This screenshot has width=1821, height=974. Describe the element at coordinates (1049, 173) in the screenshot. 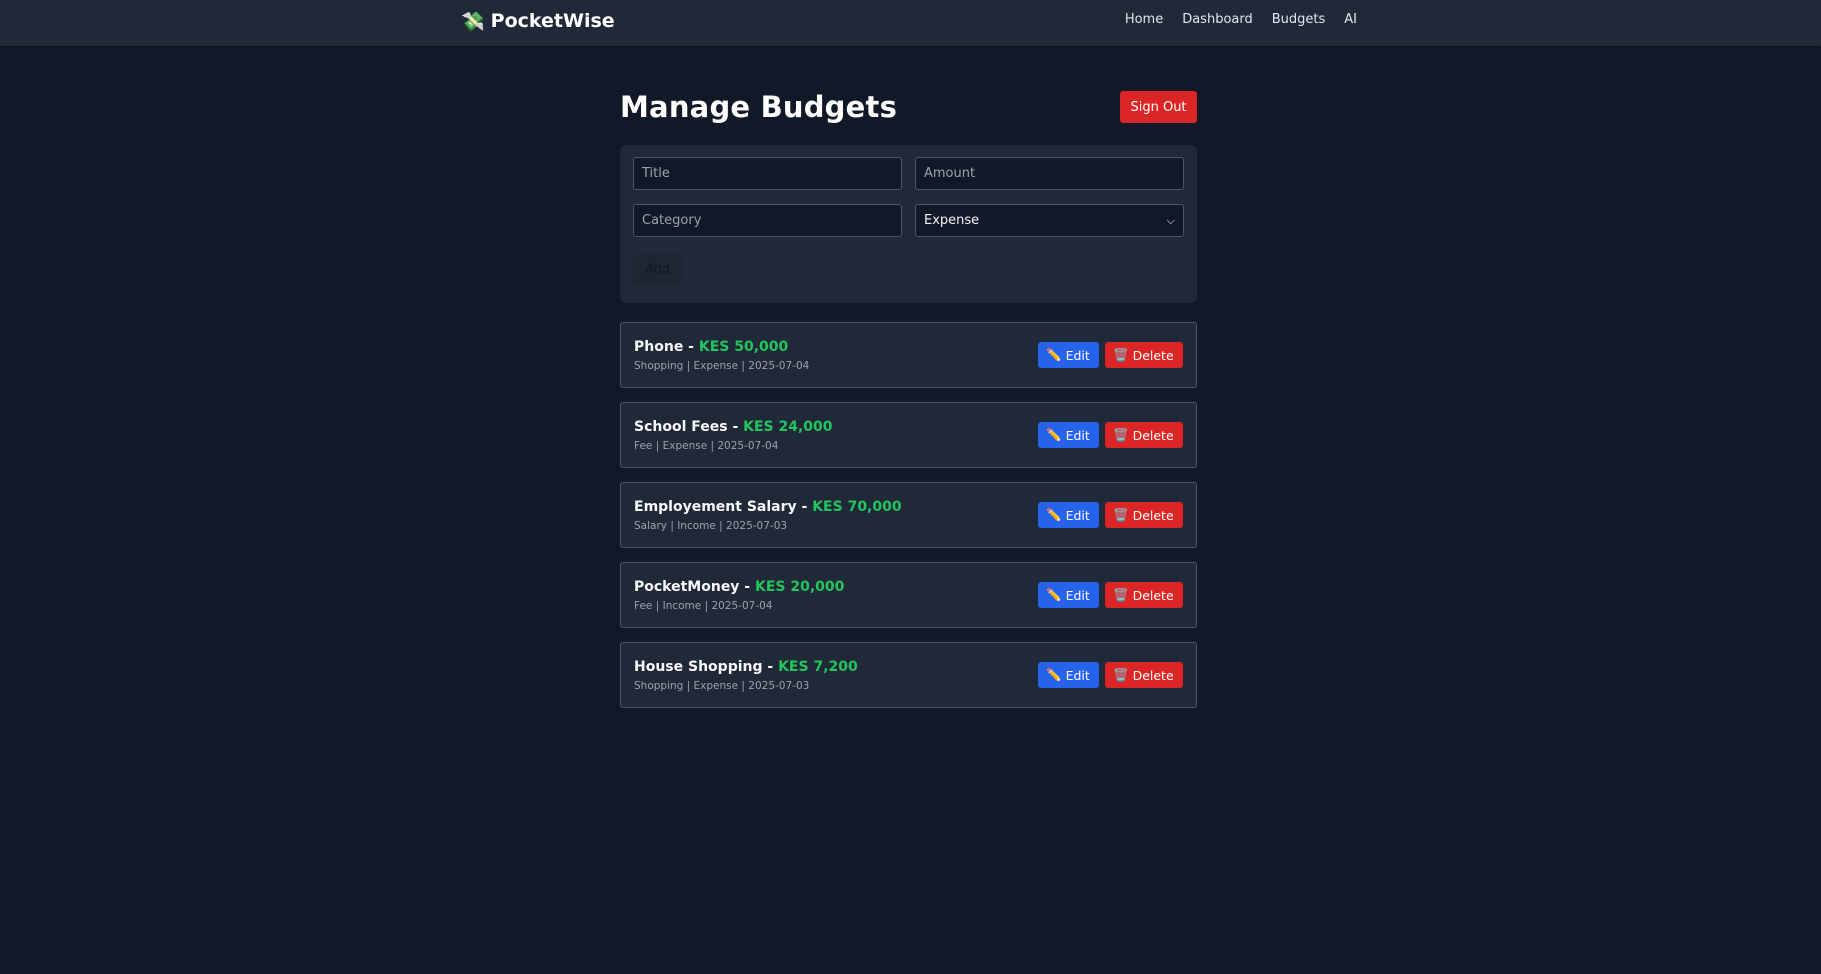

I see `amount-input: Amount` at that location.